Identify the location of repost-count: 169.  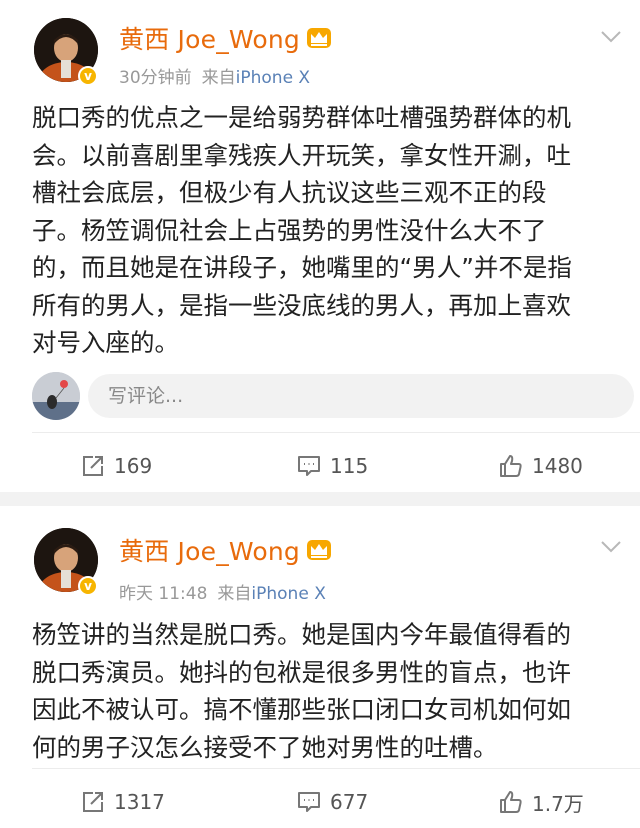
(133, 466).